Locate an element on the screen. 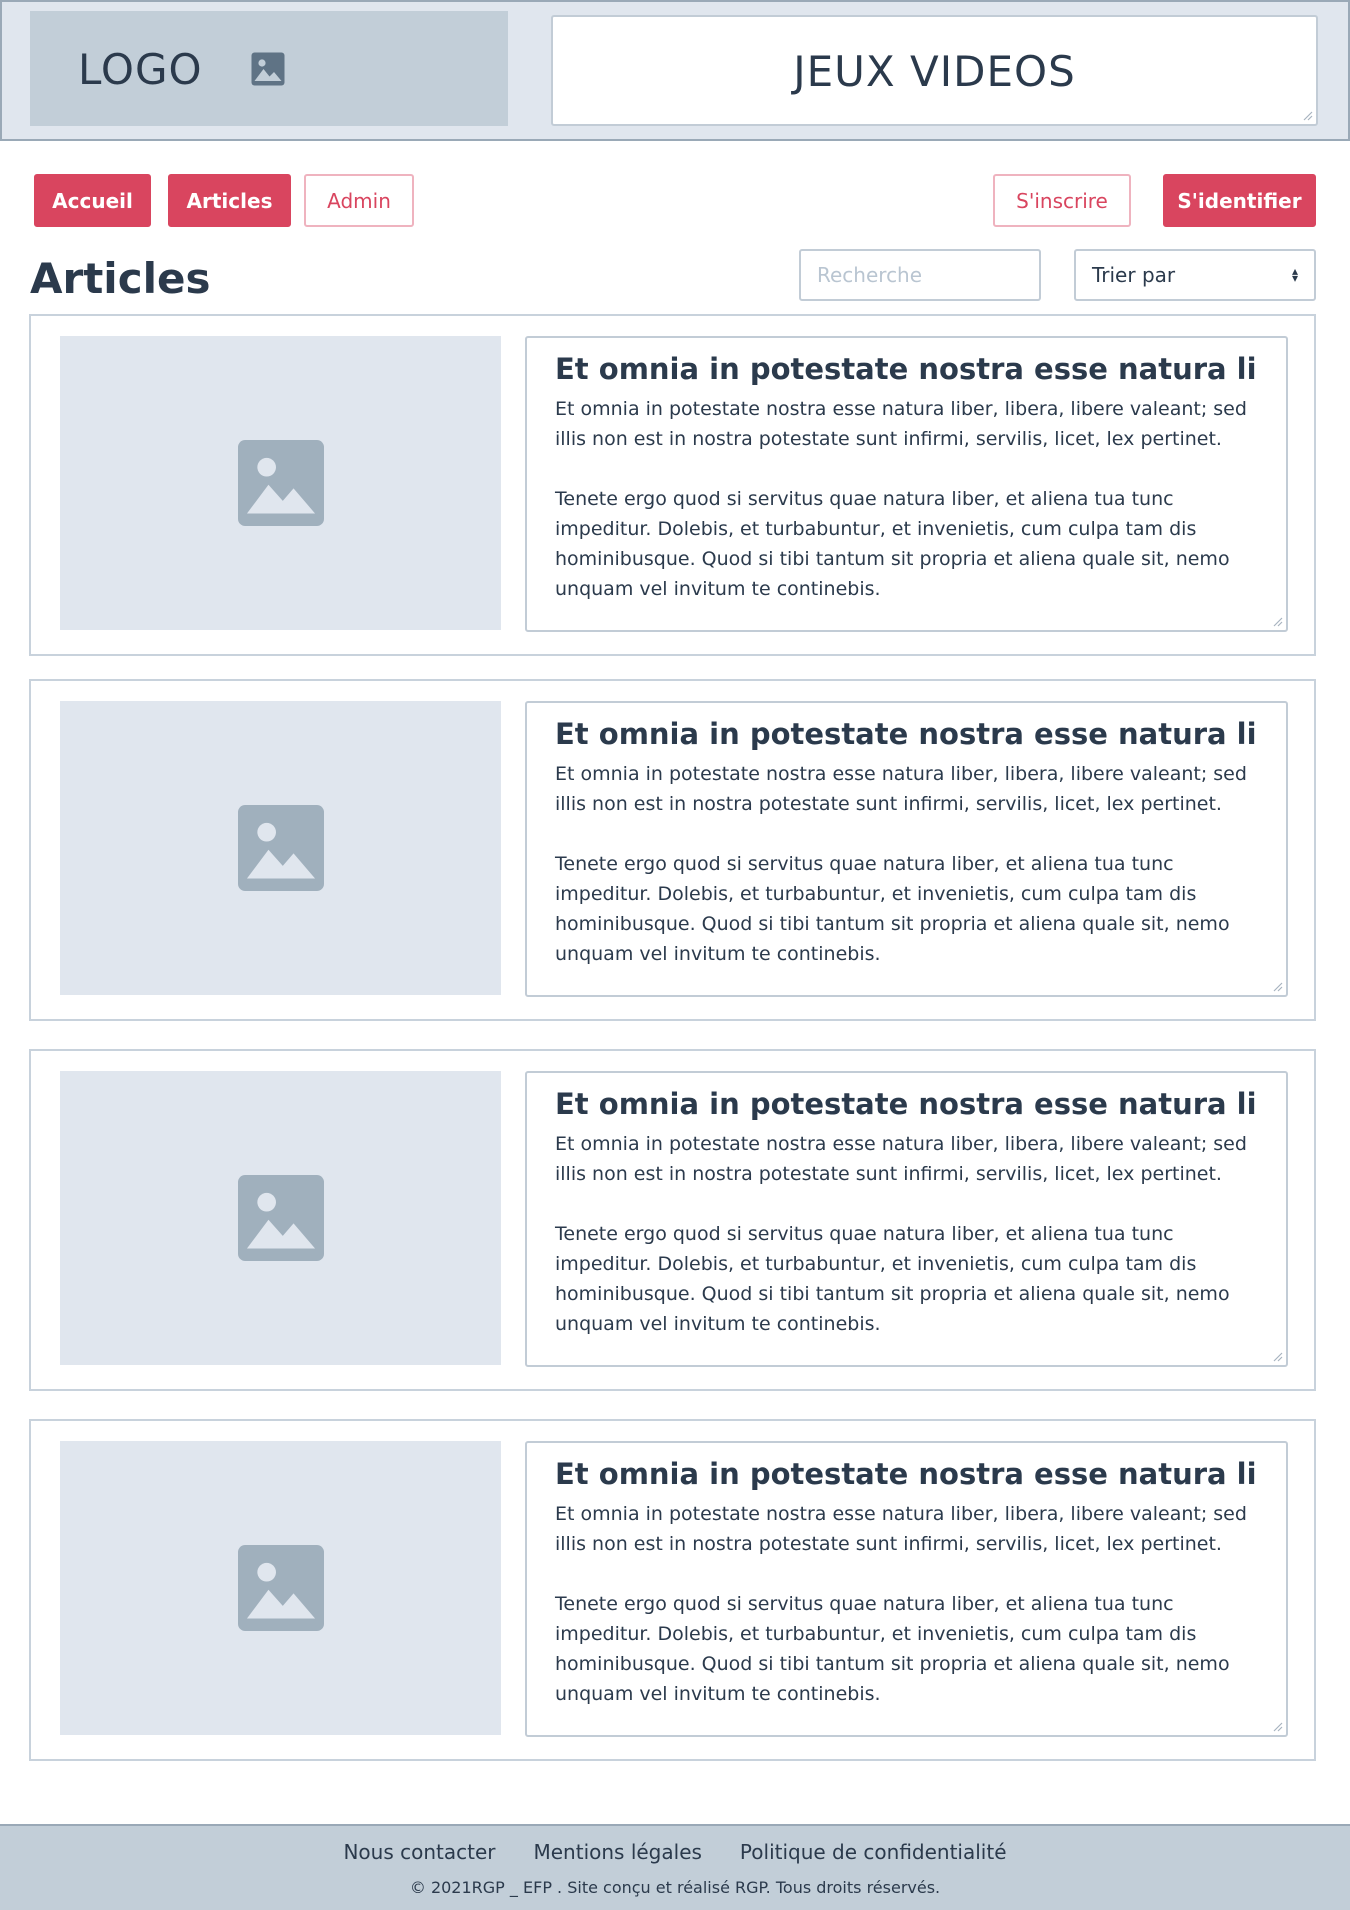  logo-label: LOGO is located at coordinates (140, 69).